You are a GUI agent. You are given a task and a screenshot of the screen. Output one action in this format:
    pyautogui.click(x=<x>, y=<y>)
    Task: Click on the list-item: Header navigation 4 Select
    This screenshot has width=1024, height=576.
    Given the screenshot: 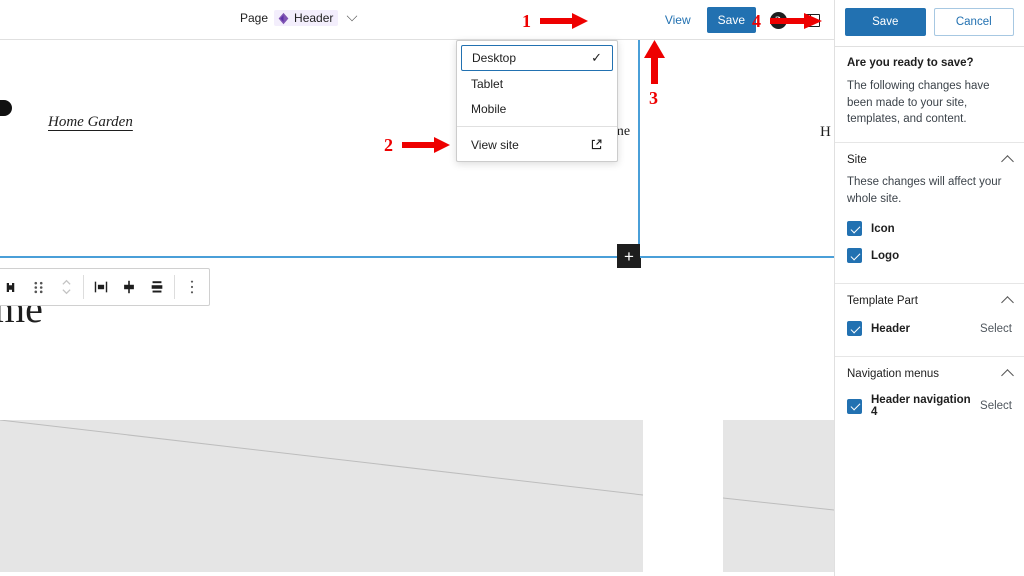 What is the action you would take?
    pyautogui.click(x=929, y=406)
    